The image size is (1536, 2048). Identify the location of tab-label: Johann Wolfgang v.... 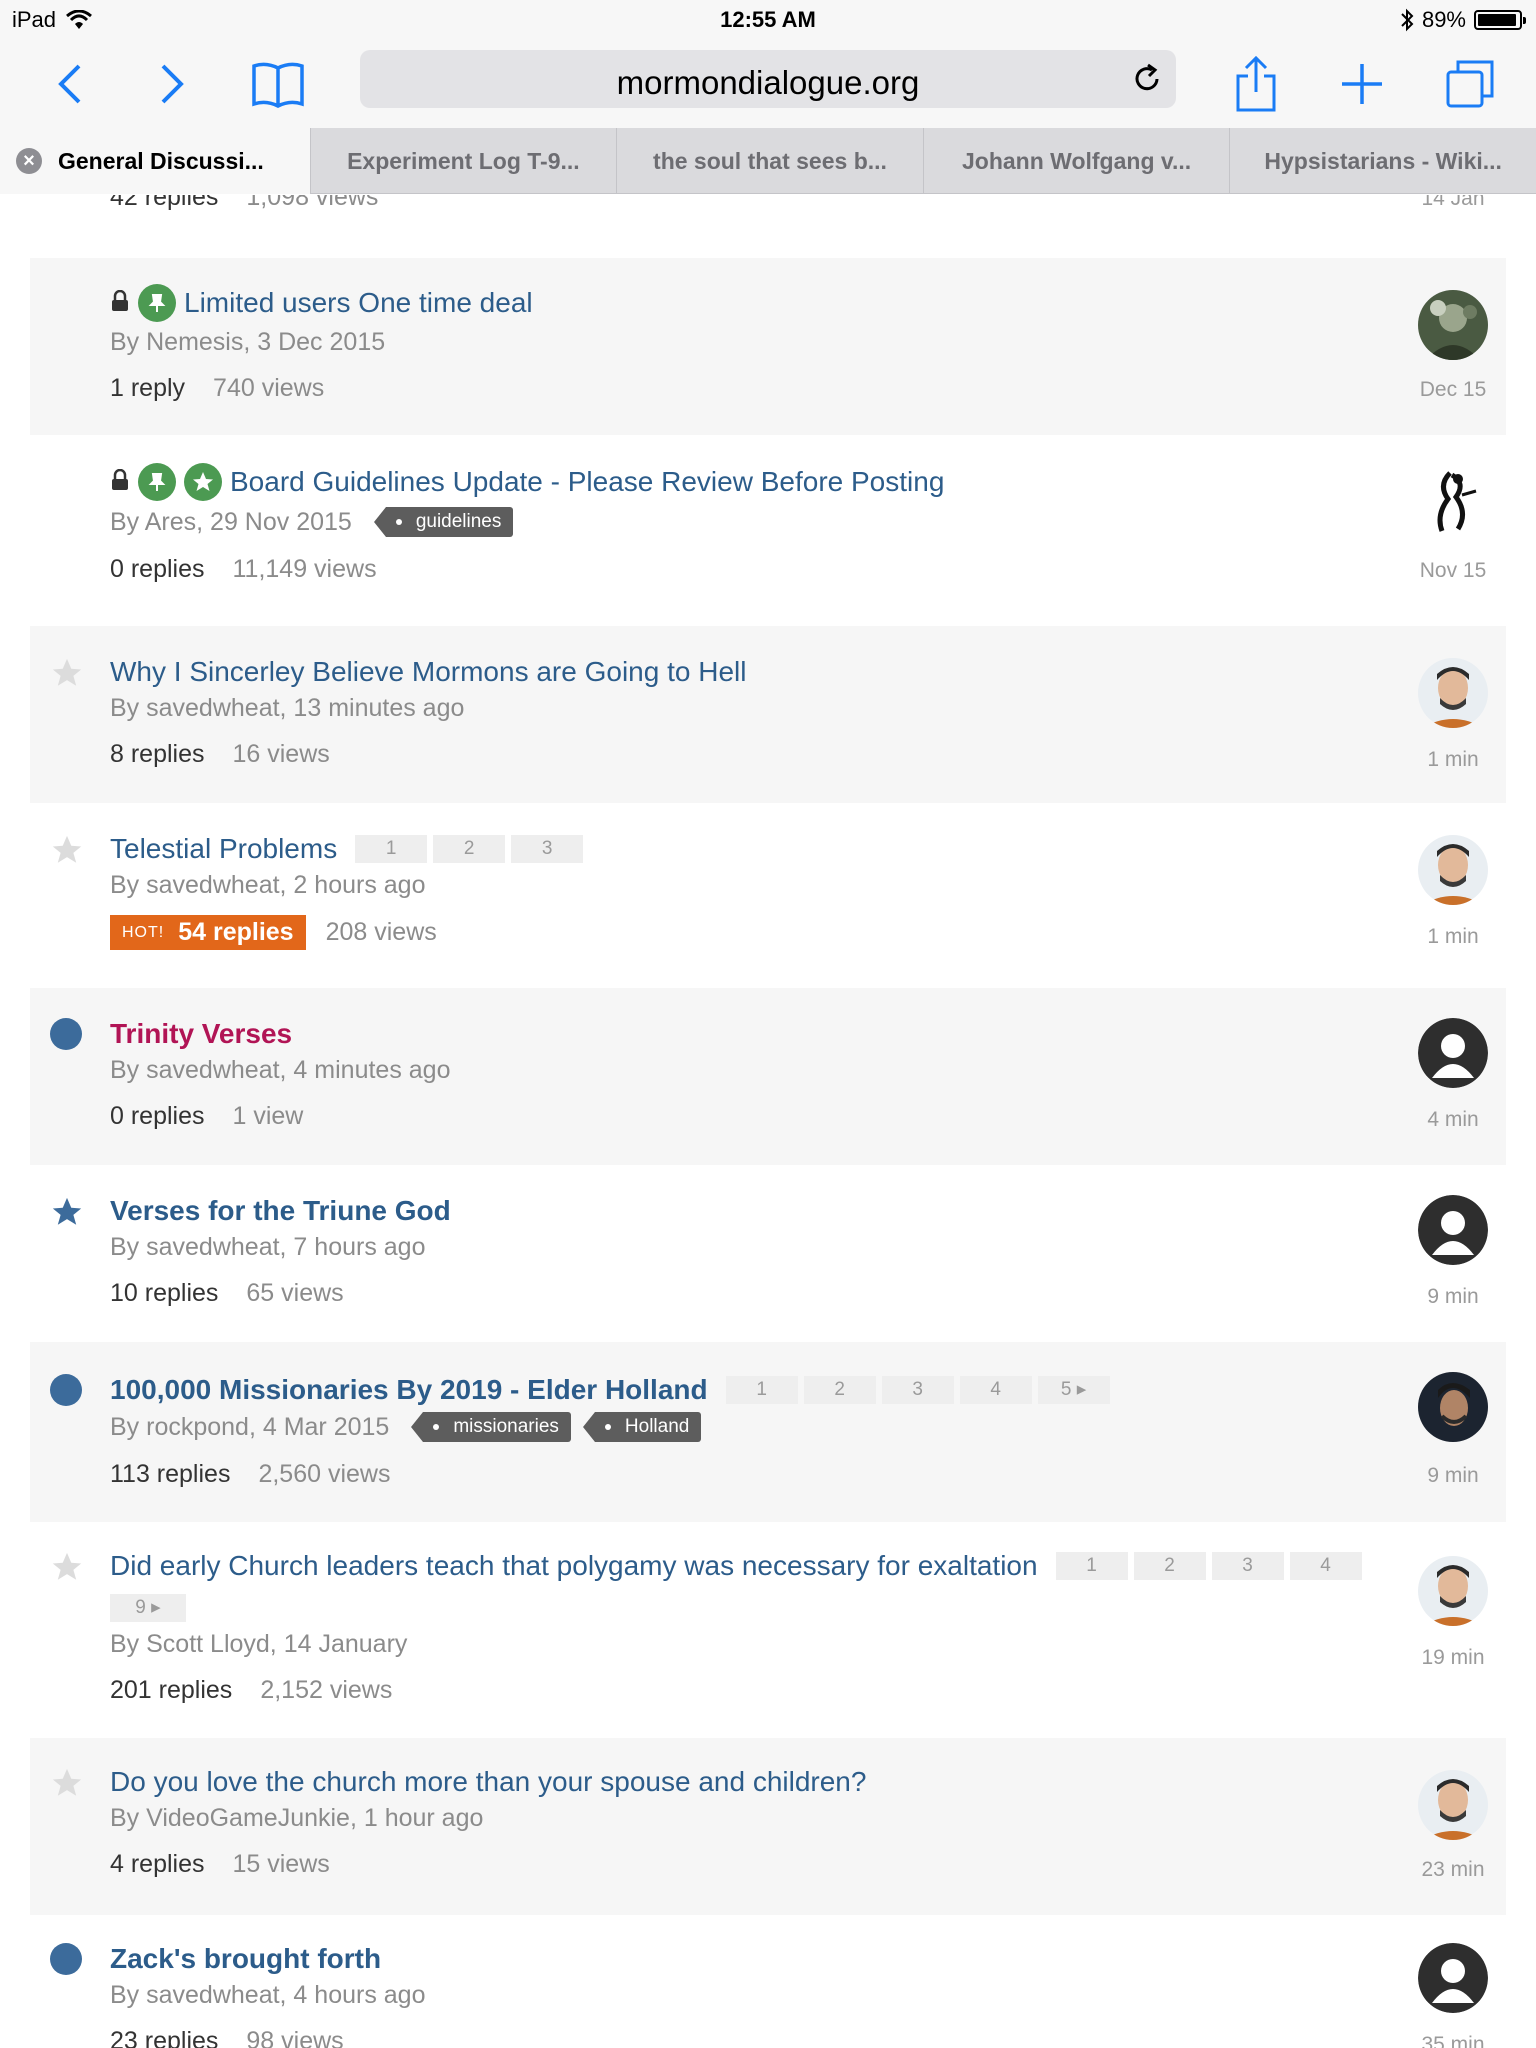
(1077, 160).